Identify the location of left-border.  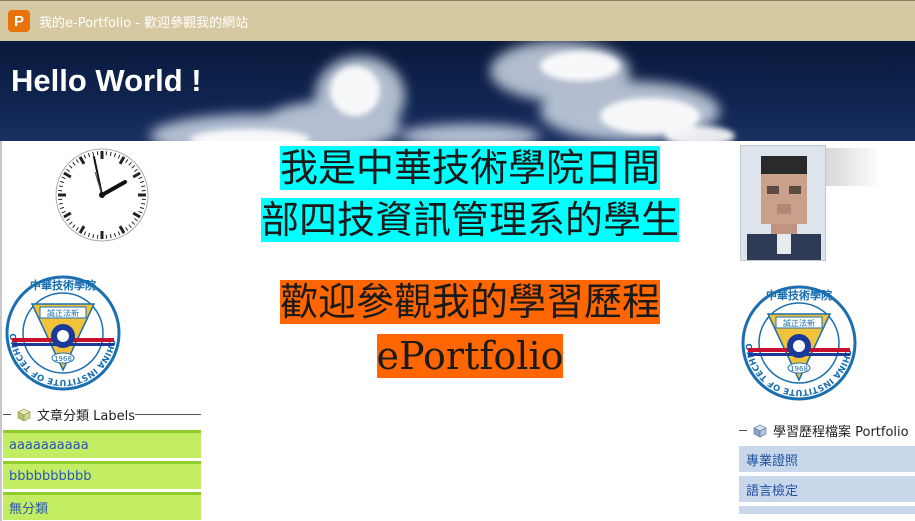
(1, 331).